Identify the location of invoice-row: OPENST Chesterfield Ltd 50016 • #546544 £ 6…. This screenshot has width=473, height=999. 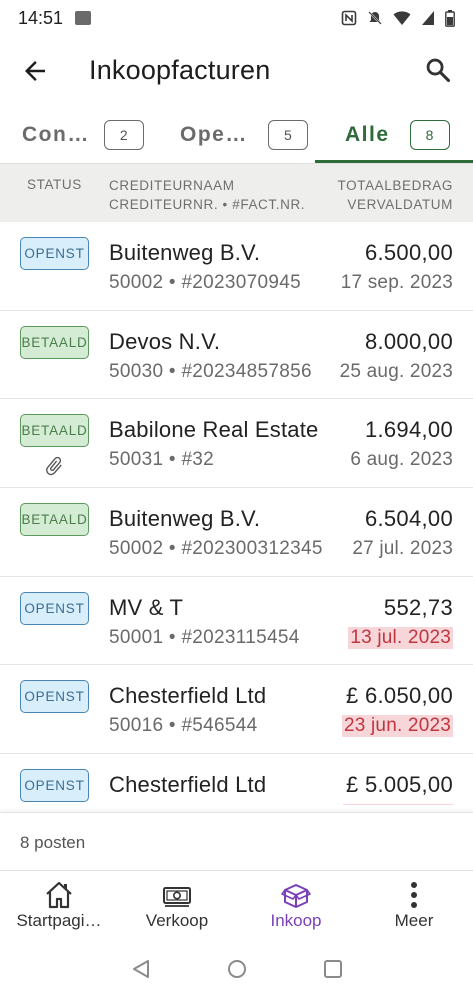
(236, 710).